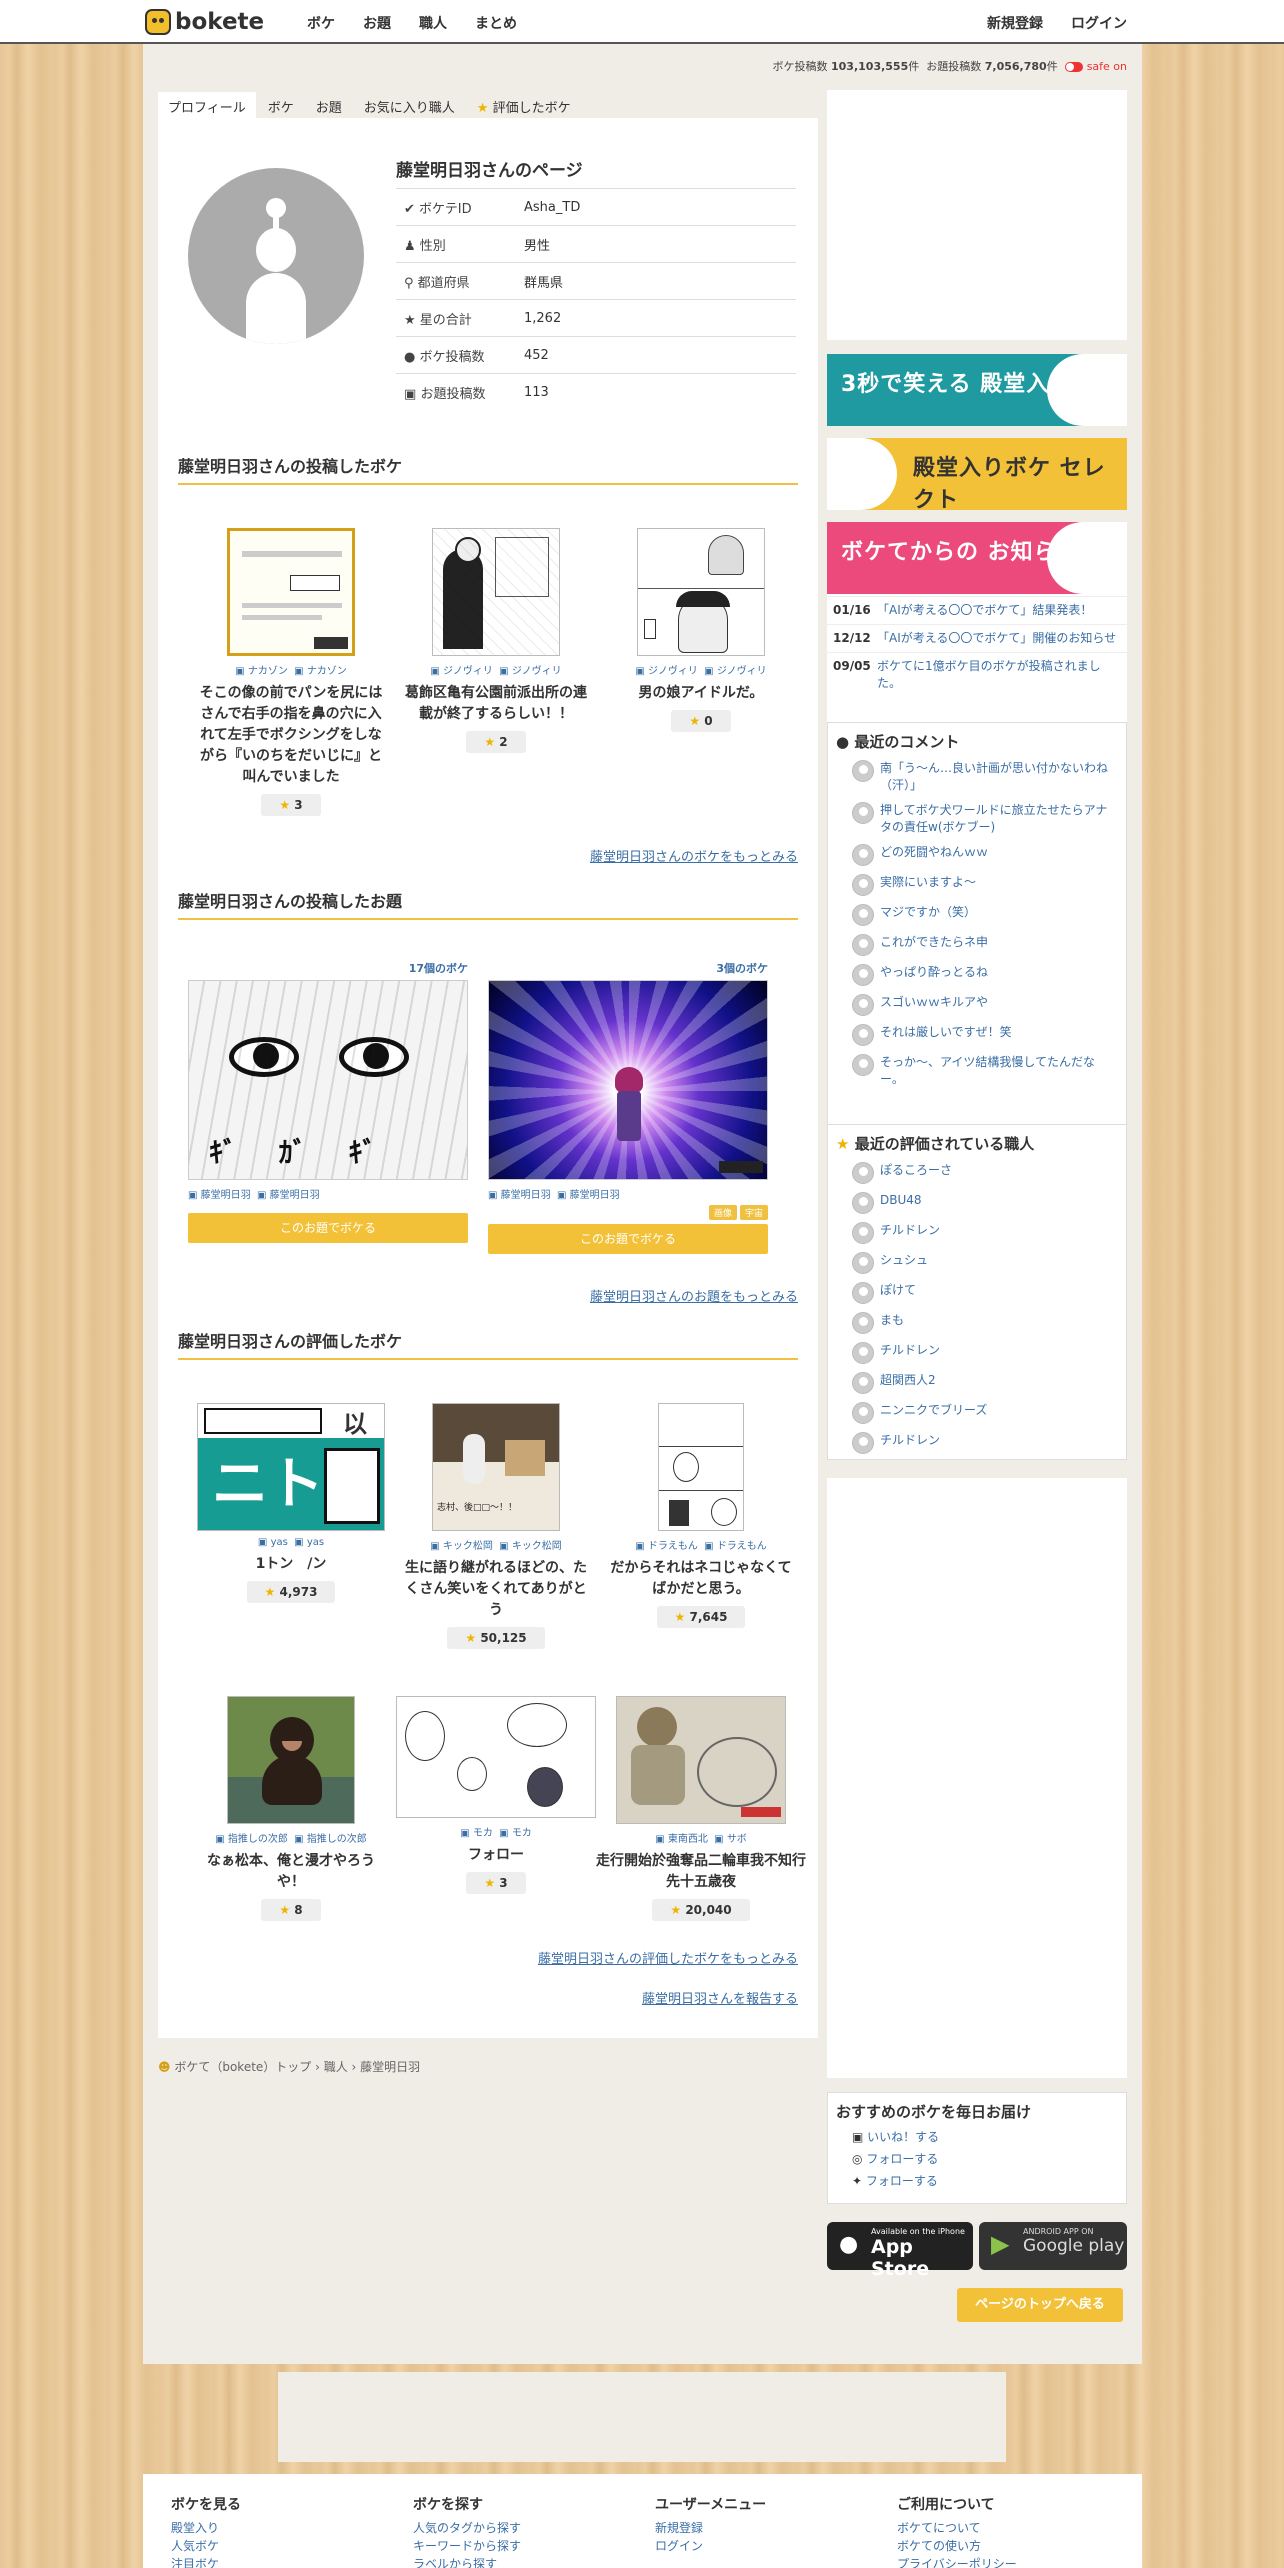 Image resolution: width=1284 pixels, height=2568 pixels. I want to click on rated-user-item: ぽるころーさ, so click(977, 1173).